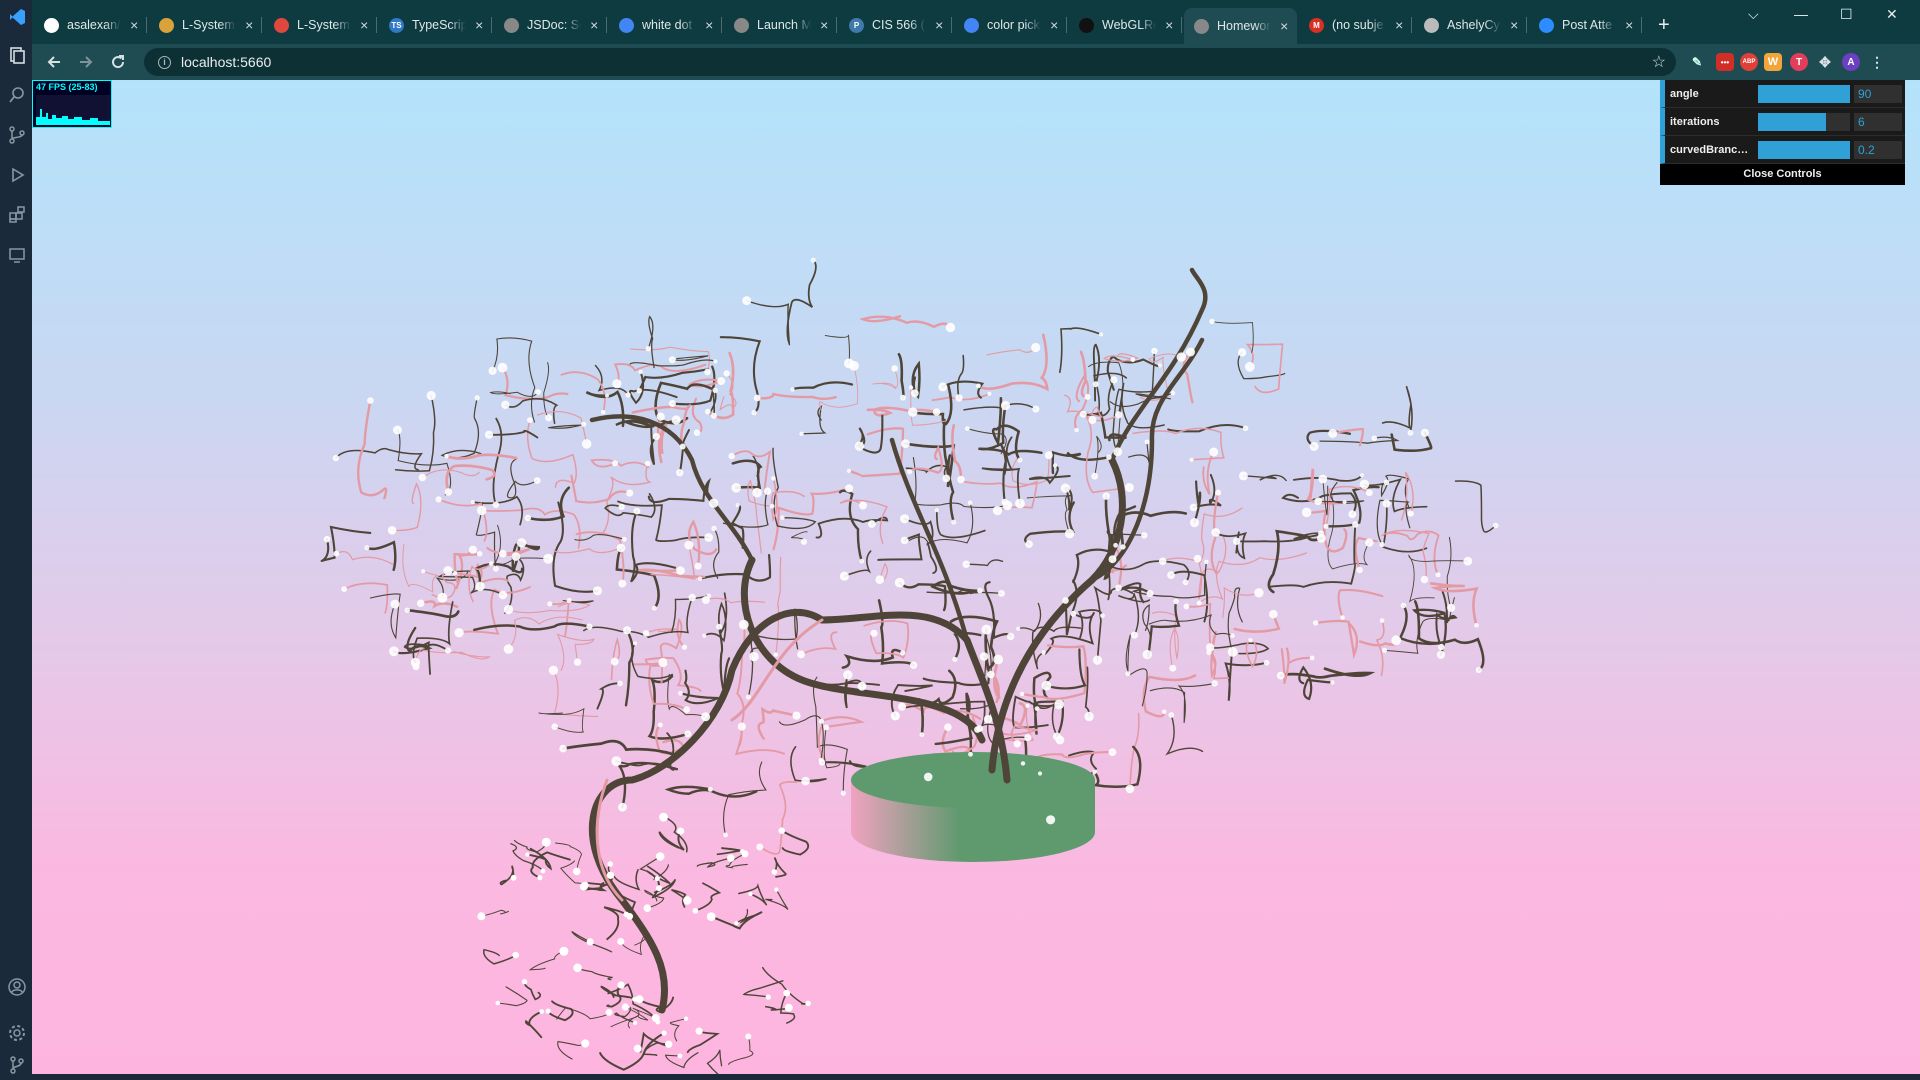 The height and width of the screenshot is (1080, 1920). What do you see at coordinates (780, 25) in the screenshot?
I see `browser-tab: Launch M ×` at bounding box center [780, 25].